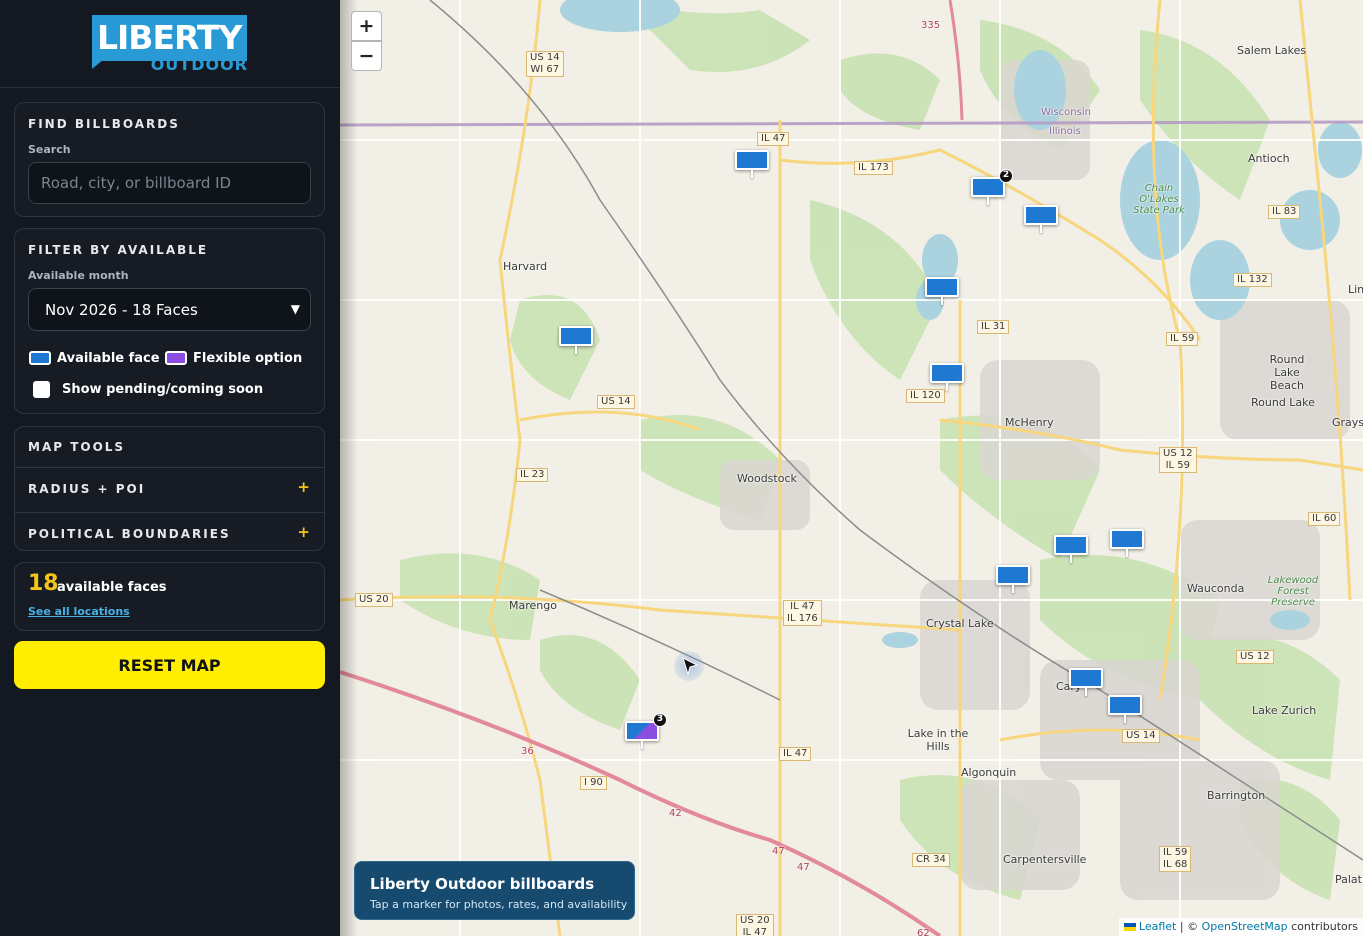  Describe the element at coordinates (1159, 199) in the screenshot. I see `park-label: Chain O'Lakes State Park` at that location.